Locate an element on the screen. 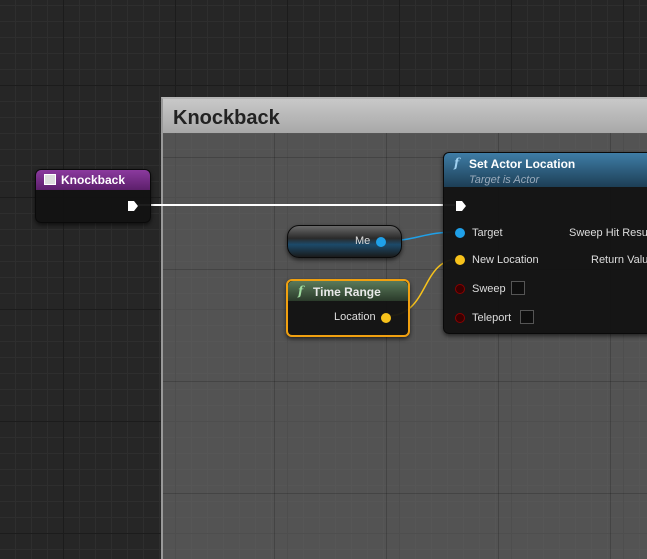 This screenshot has width=647, height=559. event-node-title: Knockback is located at coordinates (93, 180).